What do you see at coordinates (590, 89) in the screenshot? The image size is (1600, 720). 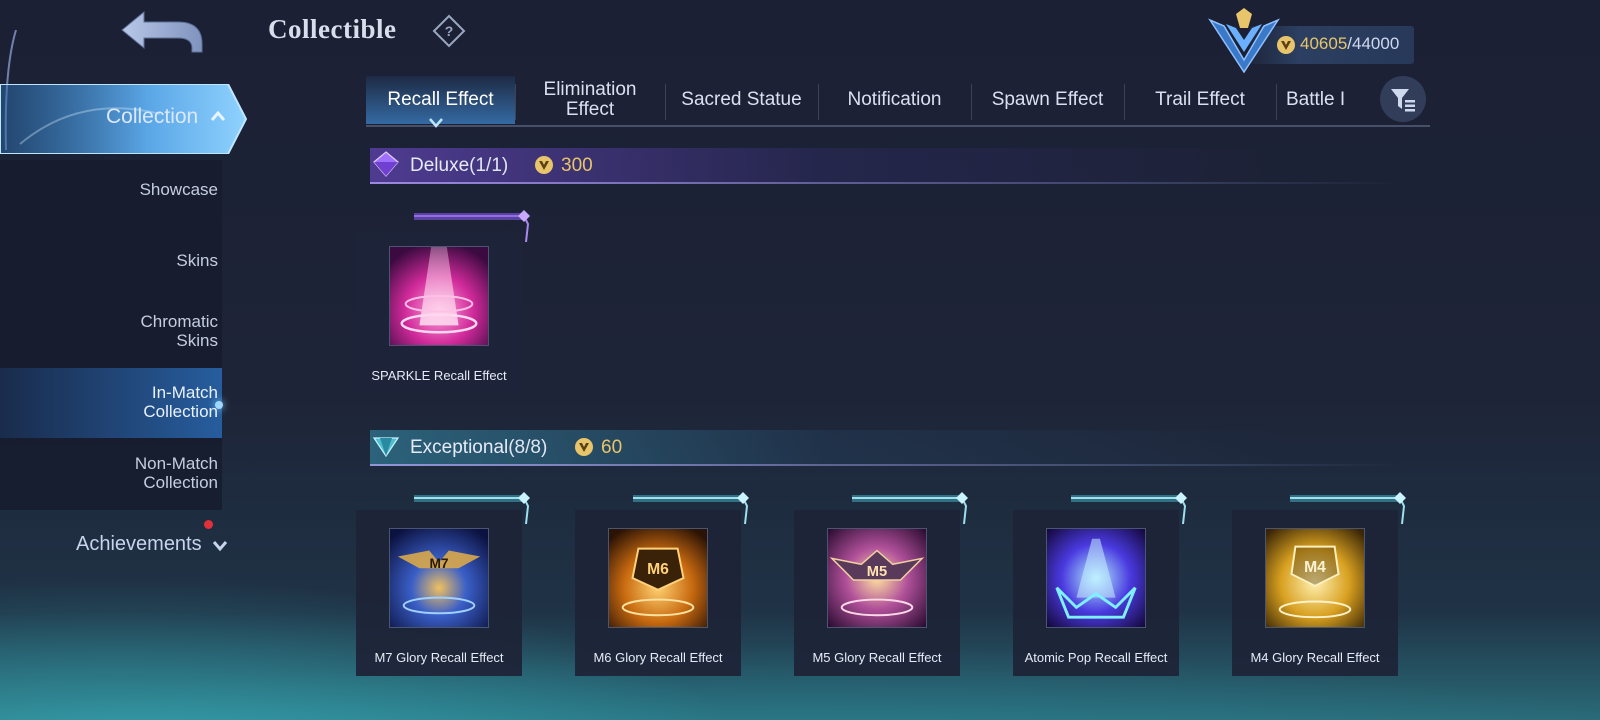 I see `tab-label-line1: Elimination` at bounding box center [590, 89].